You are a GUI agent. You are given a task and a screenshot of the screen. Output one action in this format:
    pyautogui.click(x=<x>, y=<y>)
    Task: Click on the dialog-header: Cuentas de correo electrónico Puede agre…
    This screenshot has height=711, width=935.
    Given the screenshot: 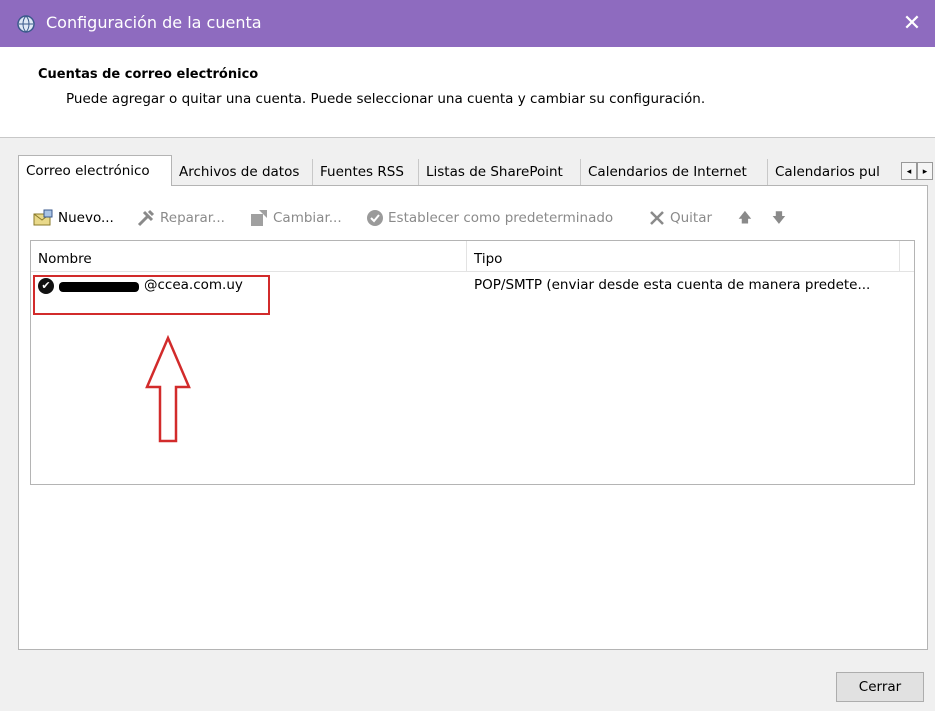 What is the action you would take?
    pyautogui.click(x=467, y=92)
    